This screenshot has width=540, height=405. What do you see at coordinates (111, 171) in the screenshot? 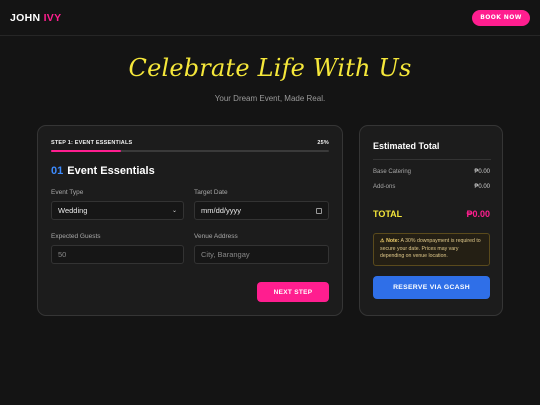
I see `section-title-text: Event Essentials` at bounding box center [111, 171].